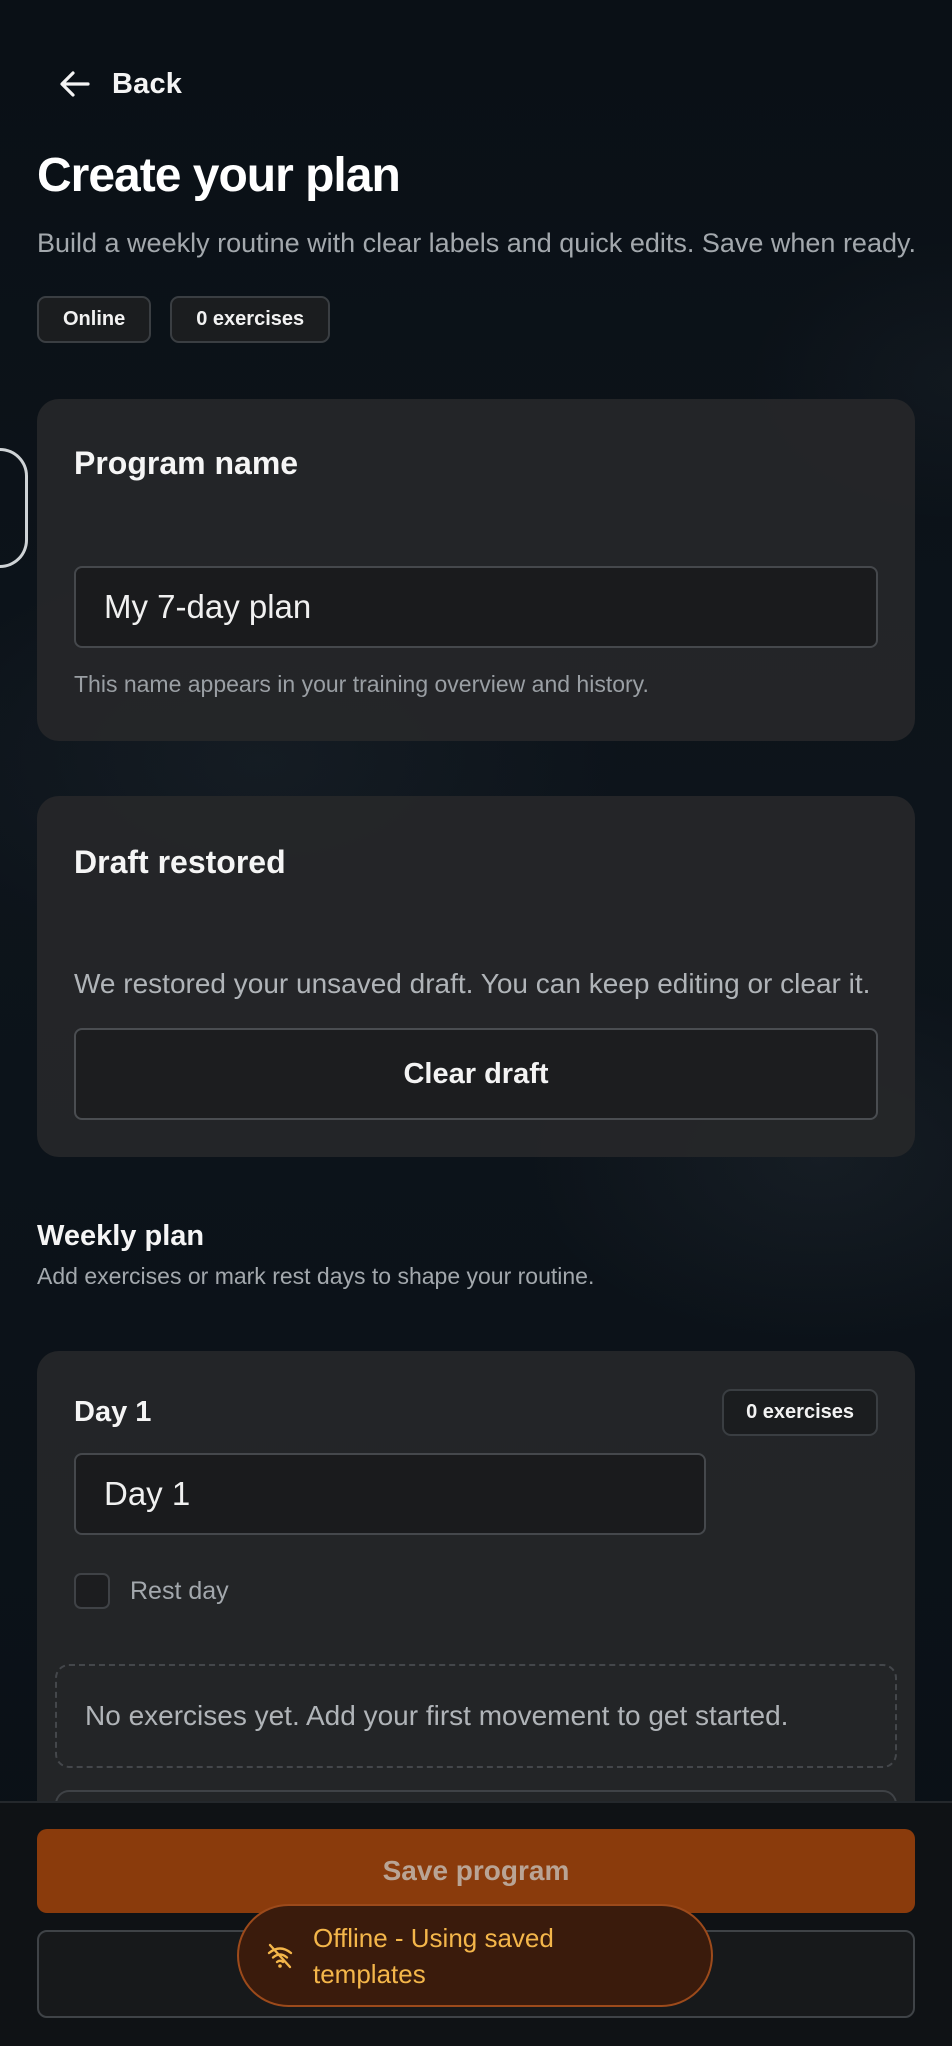 The image size is (952, 2046). I want to click on program-name-input: My 7-day plan, so click(476, 607).